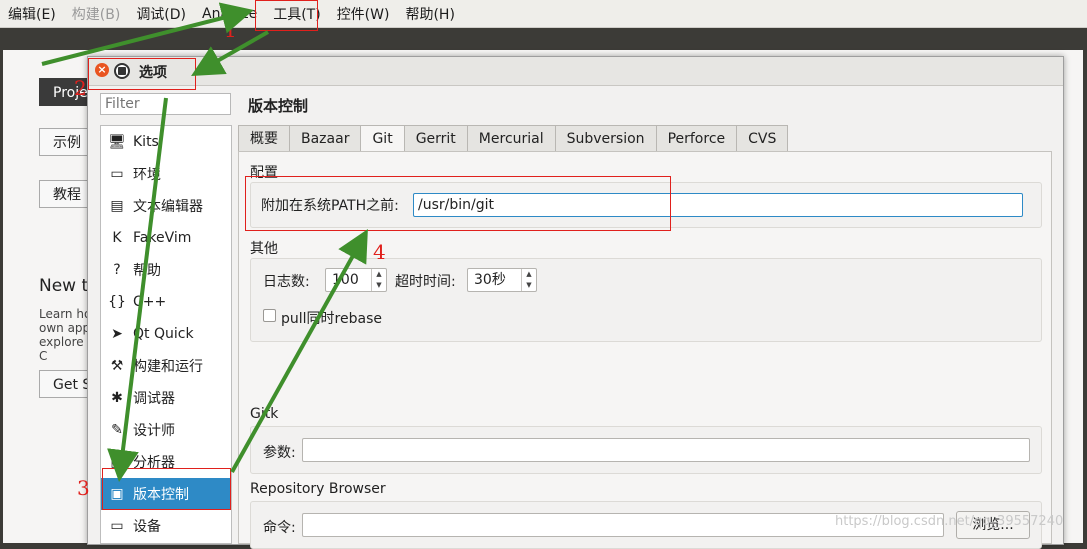  What do you see at coordinates (147, 34) in the screenshot?
I see `arrow-to-tools-menu` at bounding box center [147, 34].